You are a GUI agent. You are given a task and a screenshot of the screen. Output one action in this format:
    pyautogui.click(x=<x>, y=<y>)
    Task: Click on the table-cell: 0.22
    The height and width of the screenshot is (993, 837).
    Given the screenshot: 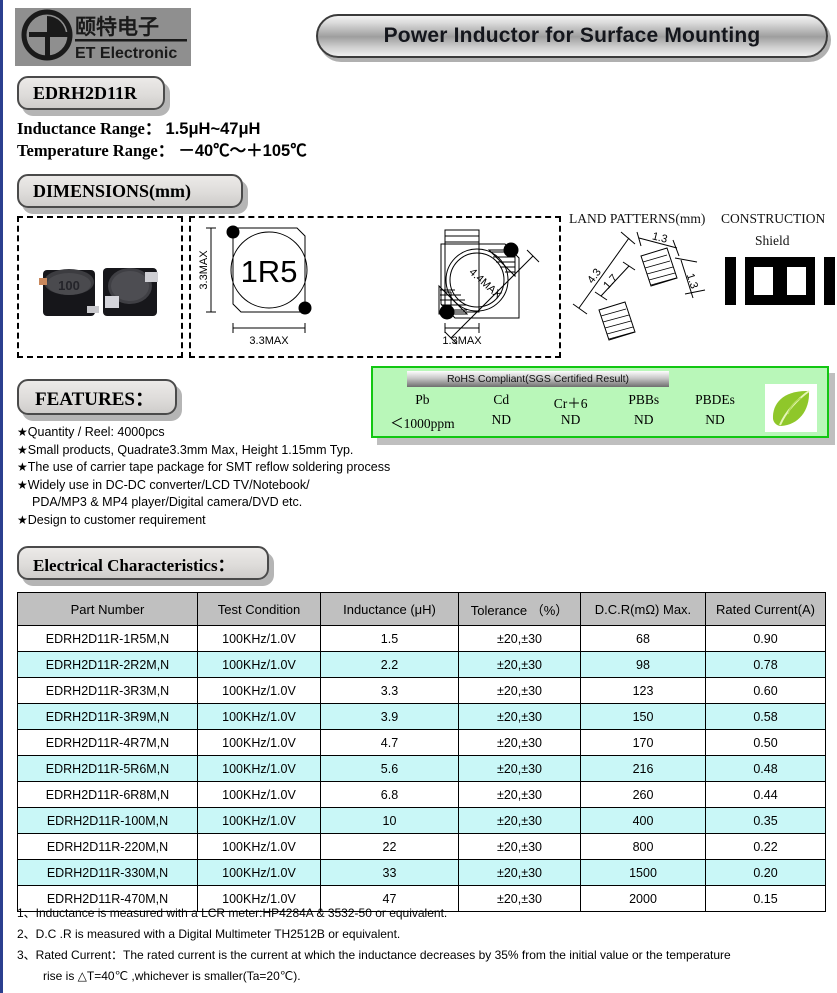 What is the action you would take?
    pyautogui.click(x=765, y=846)
    